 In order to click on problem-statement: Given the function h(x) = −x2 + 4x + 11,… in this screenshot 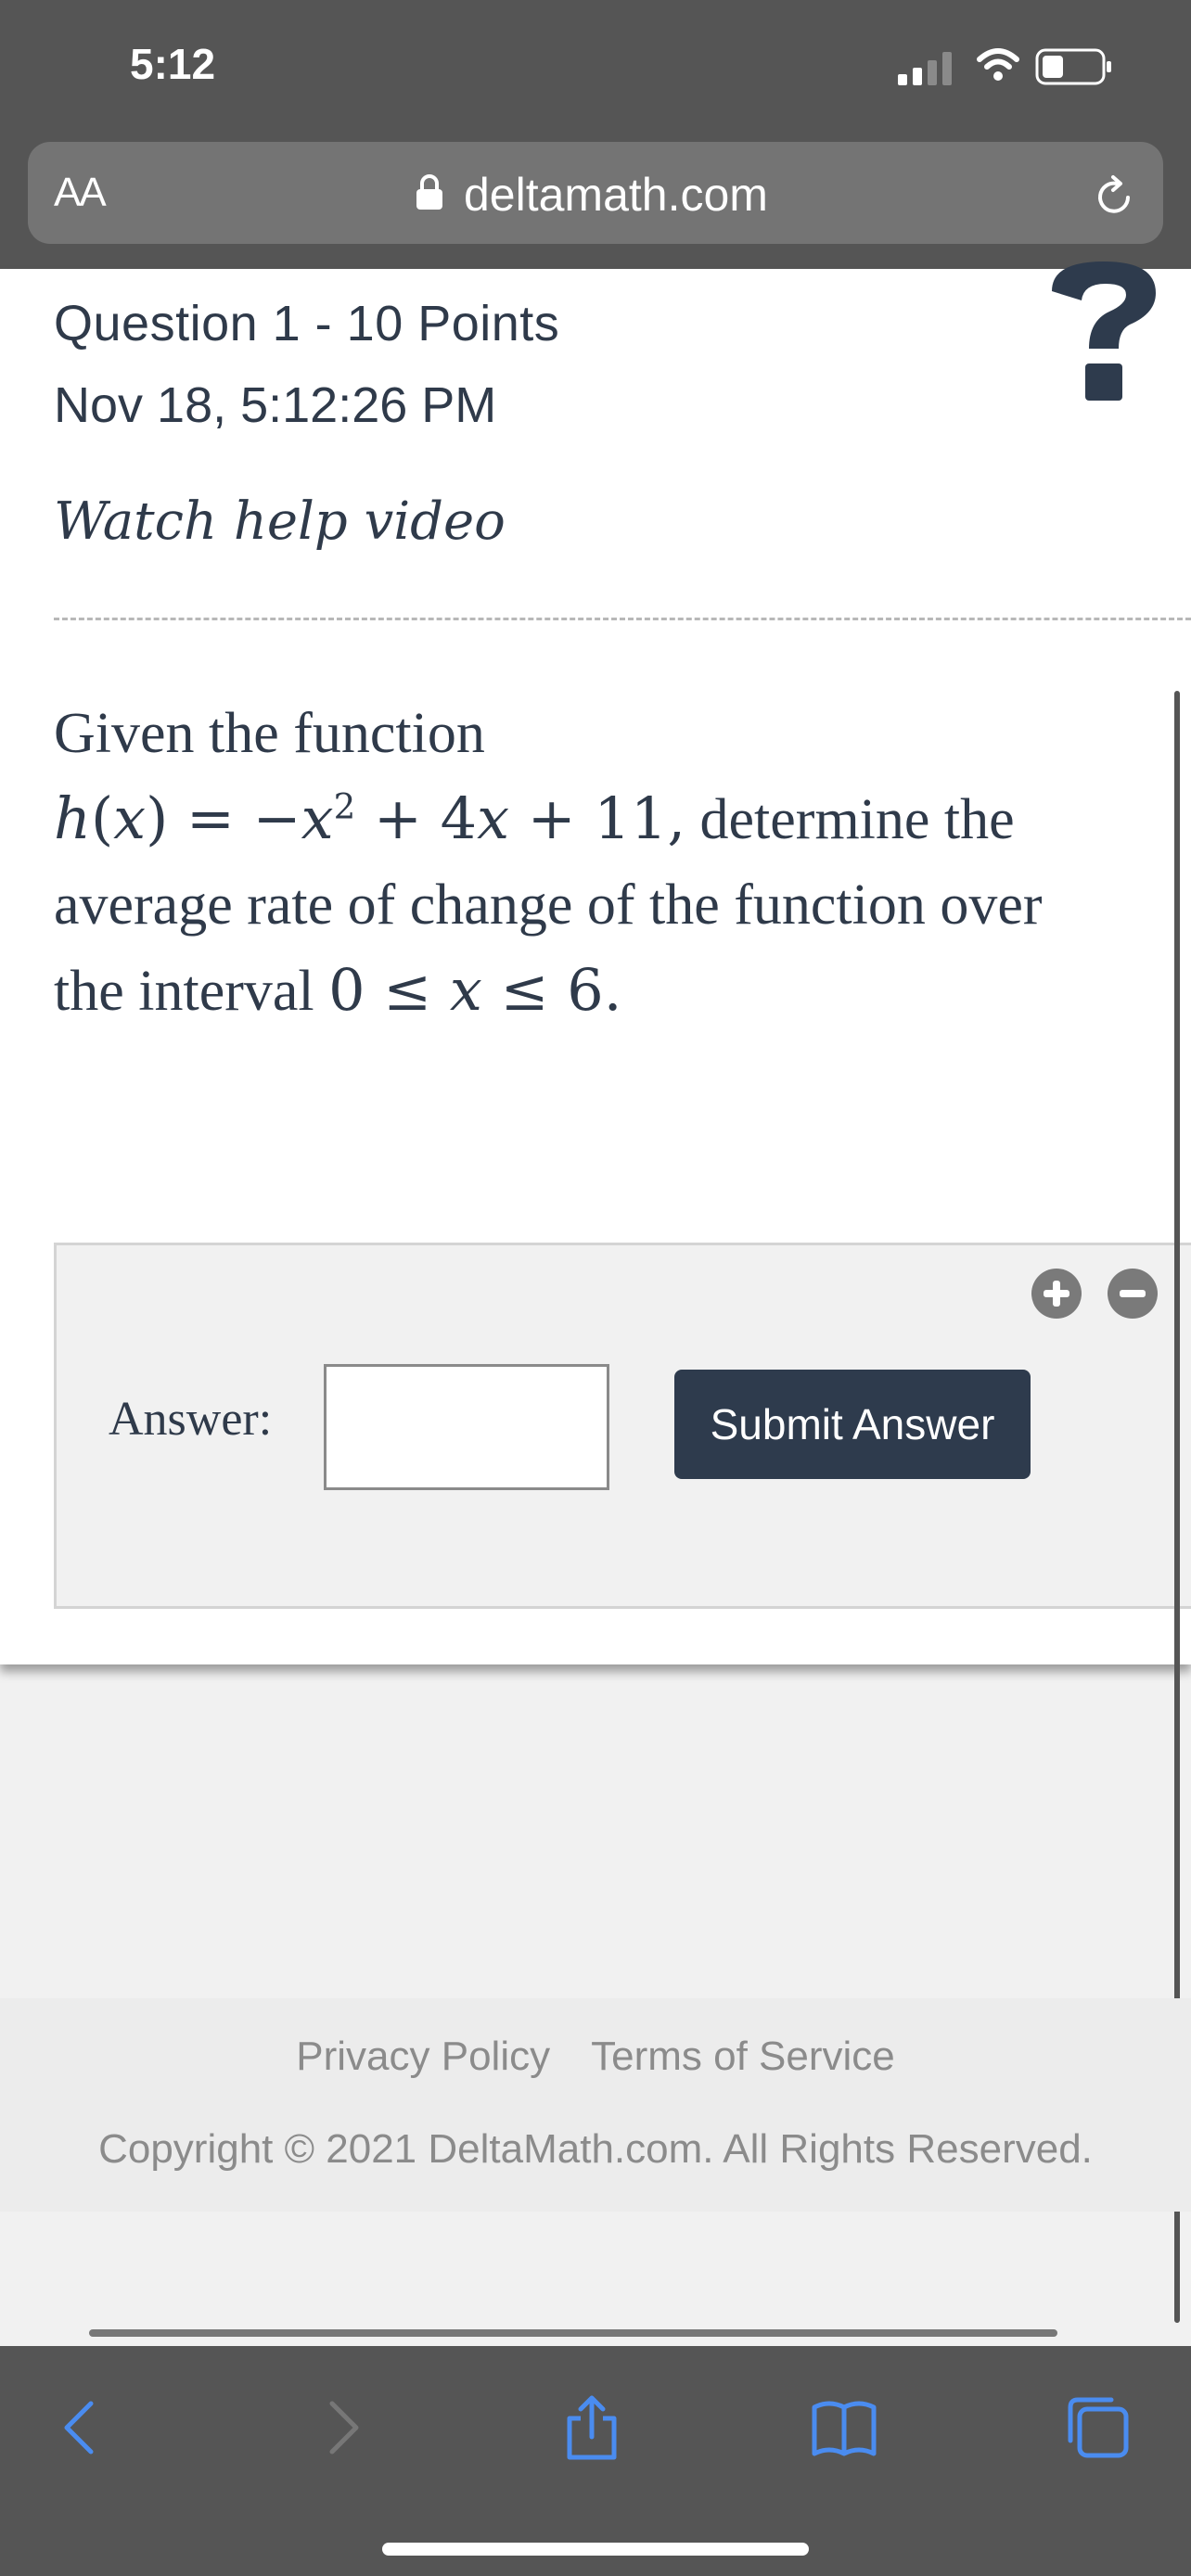, I will do `click(601, 863)`.